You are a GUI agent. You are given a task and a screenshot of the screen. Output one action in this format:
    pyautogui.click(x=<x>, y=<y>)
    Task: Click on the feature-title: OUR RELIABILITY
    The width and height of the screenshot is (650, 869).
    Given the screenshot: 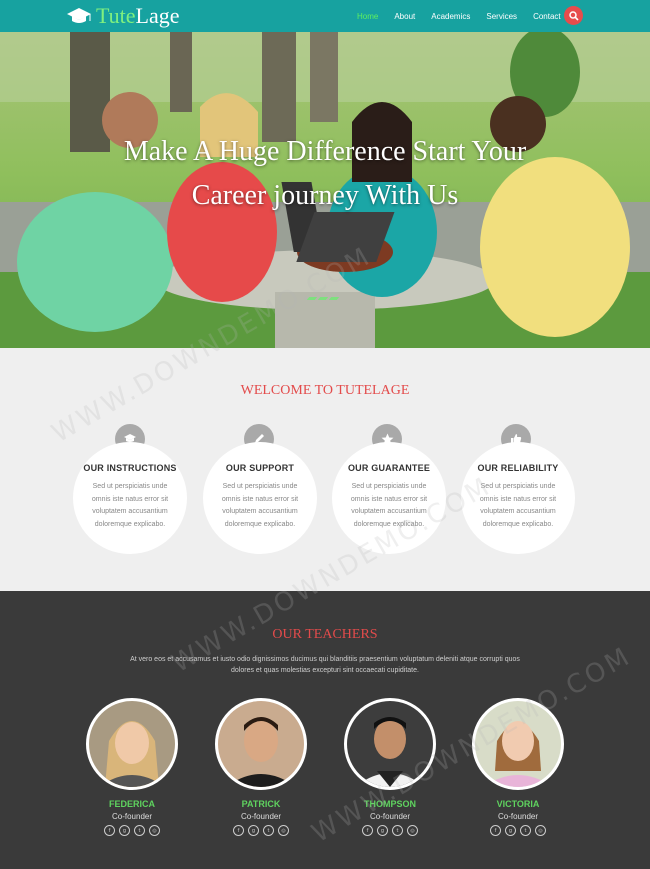 What is the action you would take?
    pyautogui.click(x=518, y=468)
    